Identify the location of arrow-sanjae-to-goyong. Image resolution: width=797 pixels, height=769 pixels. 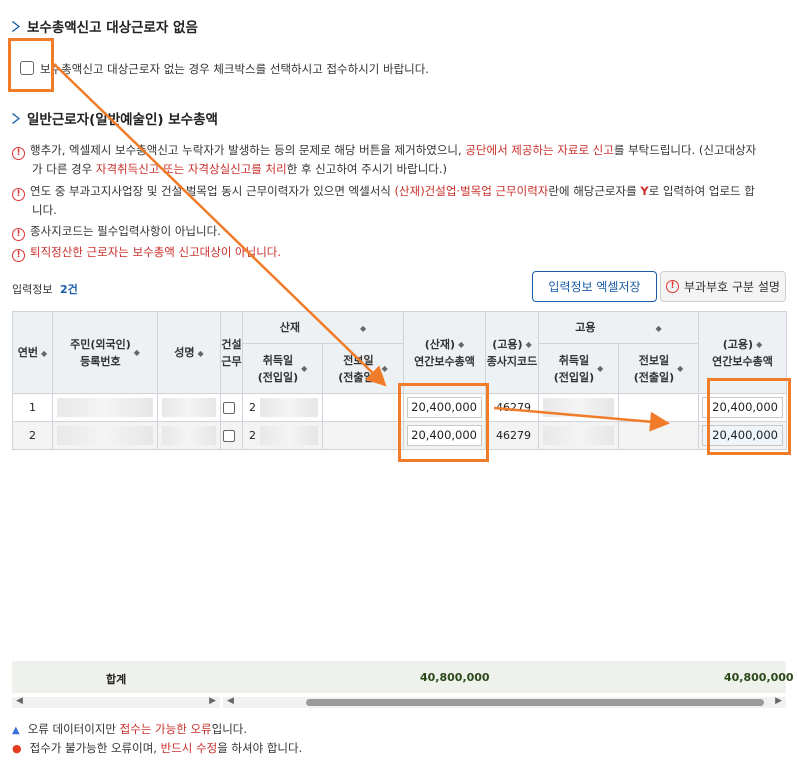
(581, 419).